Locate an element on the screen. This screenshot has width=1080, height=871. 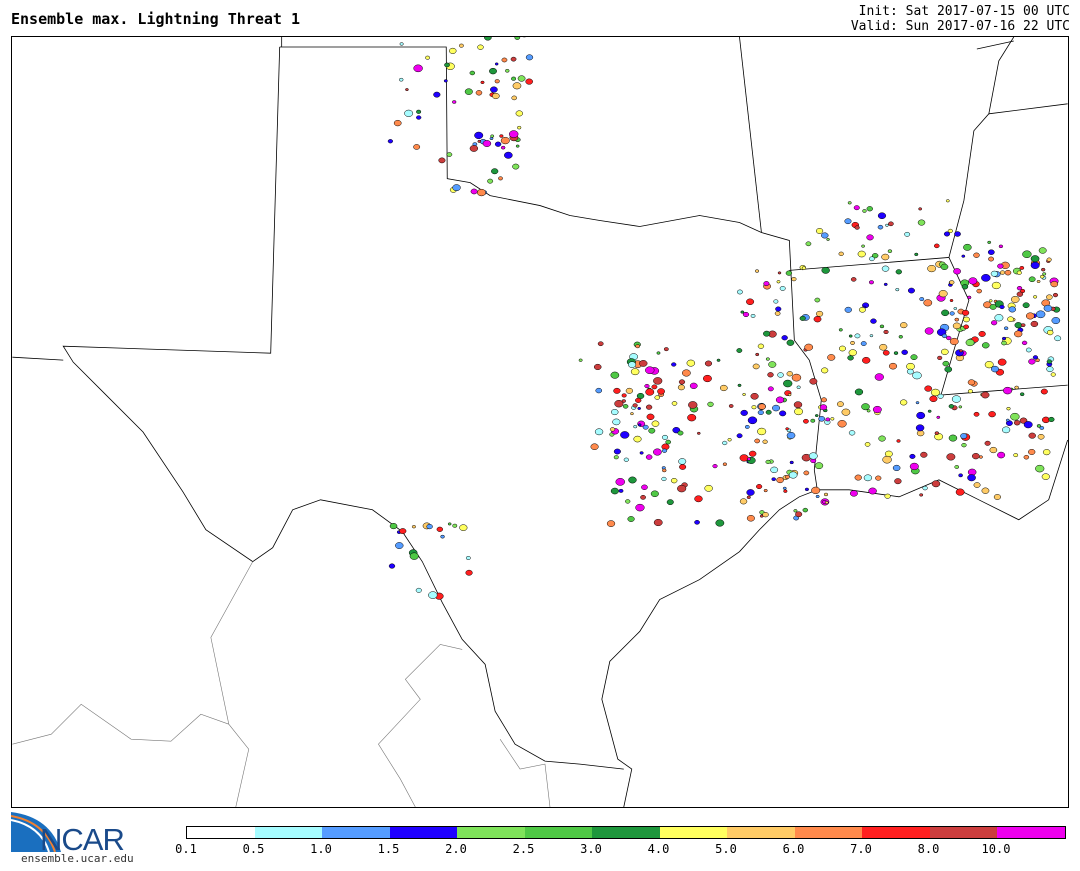
colorbar-tick-label: 0.1 is located at coordinates (186, 849).